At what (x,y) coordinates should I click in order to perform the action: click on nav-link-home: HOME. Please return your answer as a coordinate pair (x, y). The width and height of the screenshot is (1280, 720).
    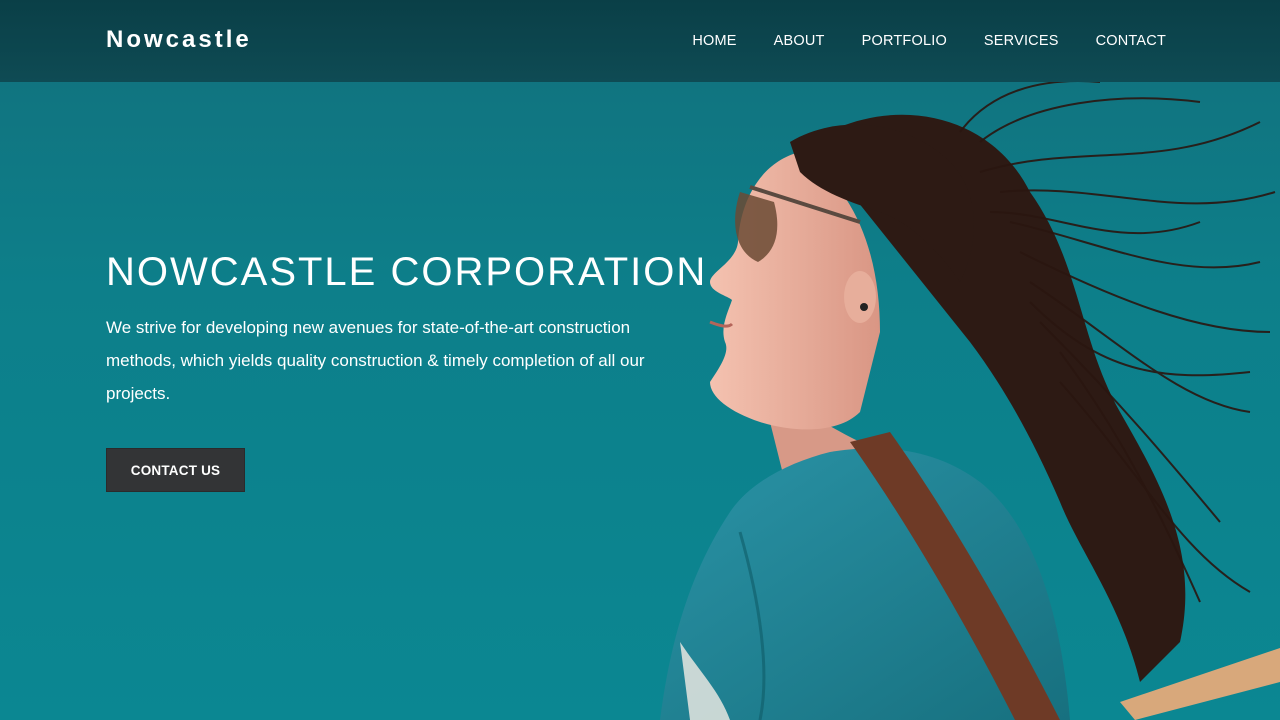
    Looking at the image, I should click on (714, 41).